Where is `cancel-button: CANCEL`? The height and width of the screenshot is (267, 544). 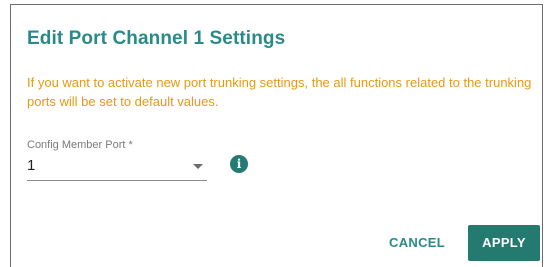
cancel-button: CANCEL is located at coordinates (417, 243).